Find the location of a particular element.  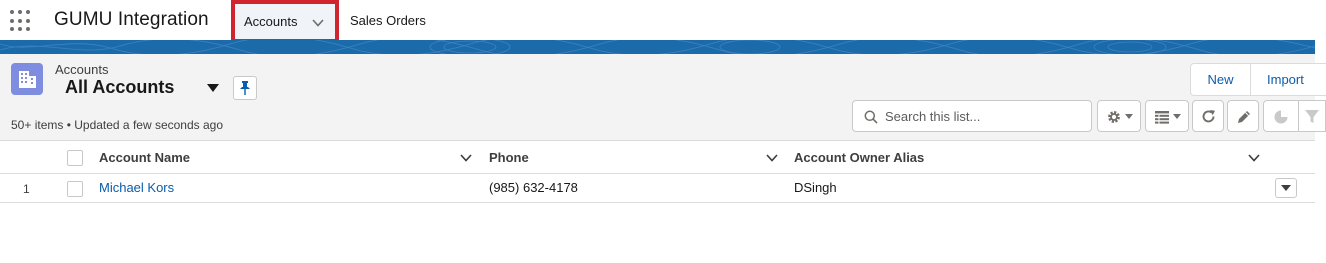

filter-icon is located at coordinates (1312, 116).